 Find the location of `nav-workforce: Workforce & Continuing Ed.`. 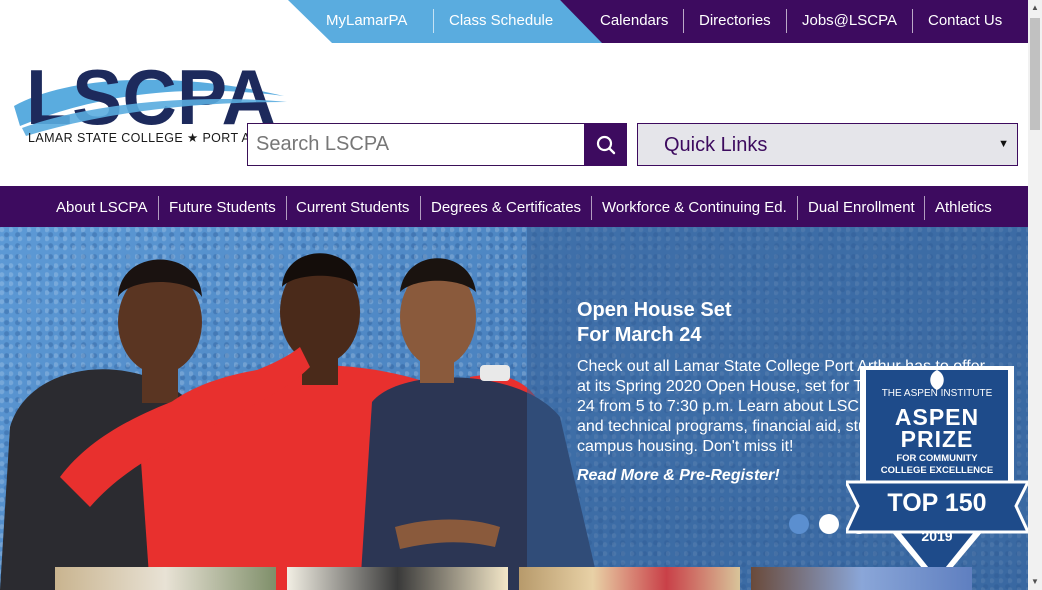

nav-workforce: Workforce & Continuing Ed. is located at coordinates (694, 207).